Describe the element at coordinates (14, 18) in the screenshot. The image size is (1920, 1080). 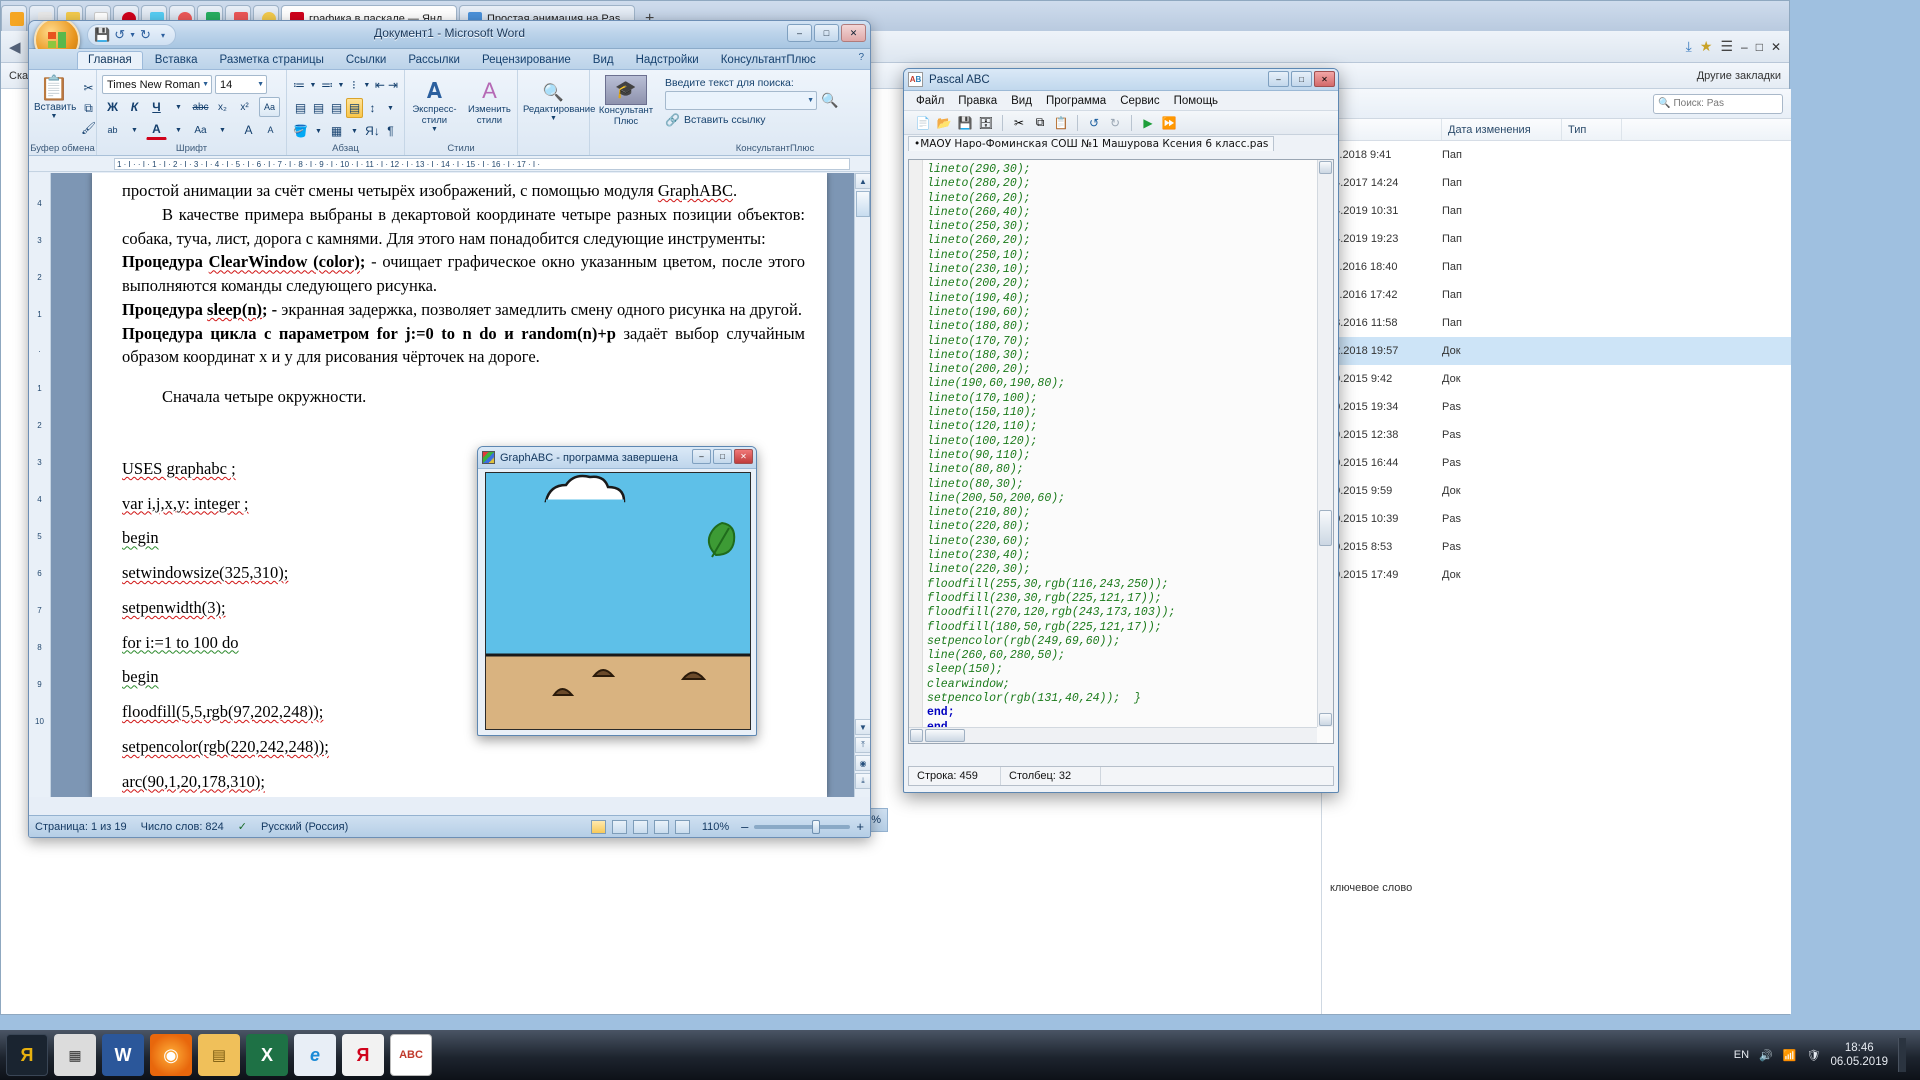
I see `browser-tab` at that location.